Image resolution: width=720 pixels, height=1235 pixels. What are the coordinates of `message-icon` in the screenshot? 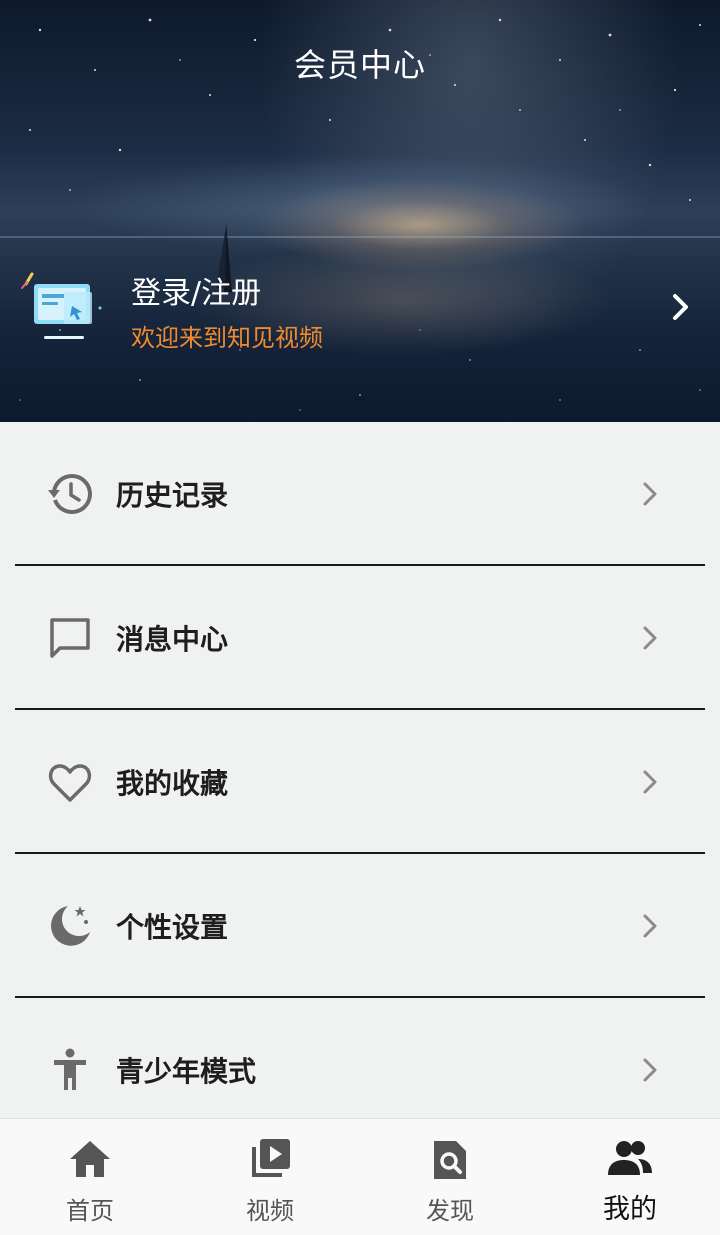 It's located at (70, 638).